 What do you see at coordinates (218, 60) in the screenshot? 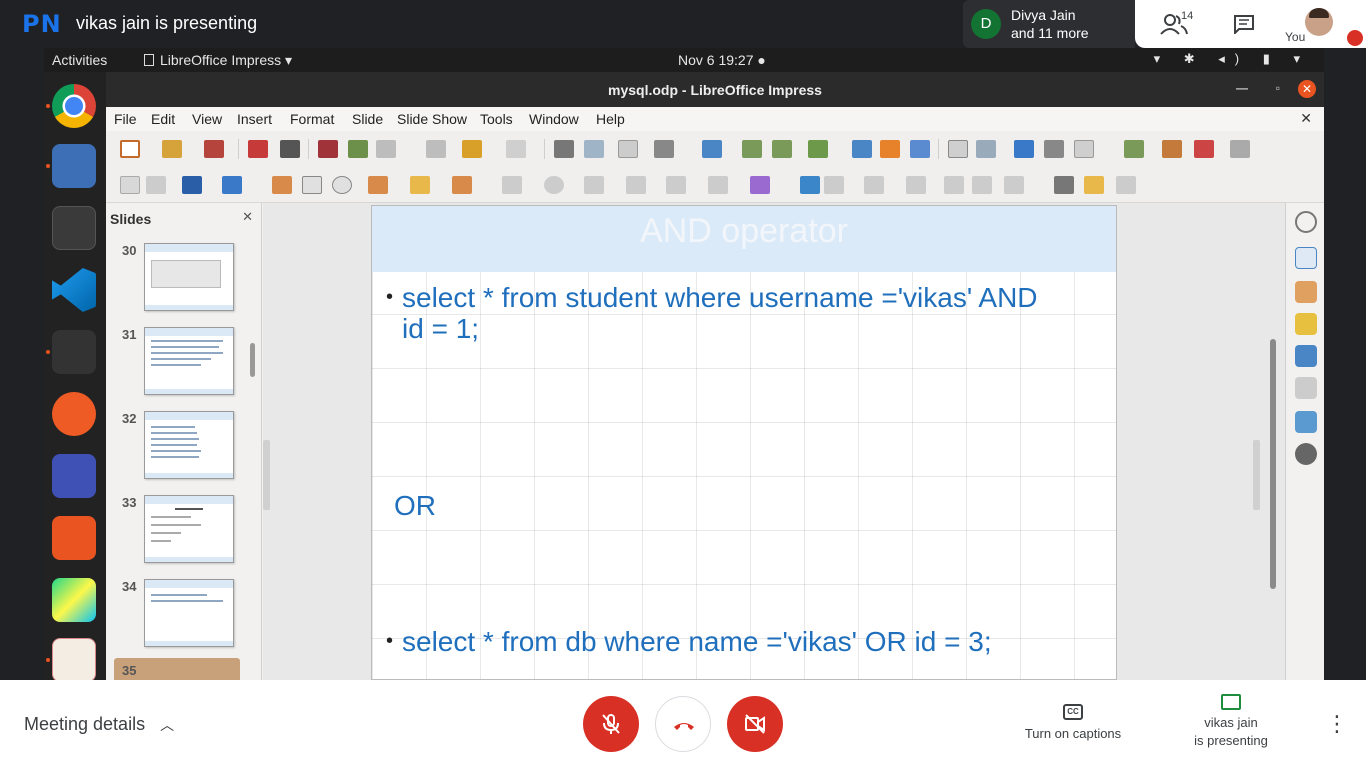
I see `app-menu: LibreOffice Impress ▾` at bounding box center [218, 60].